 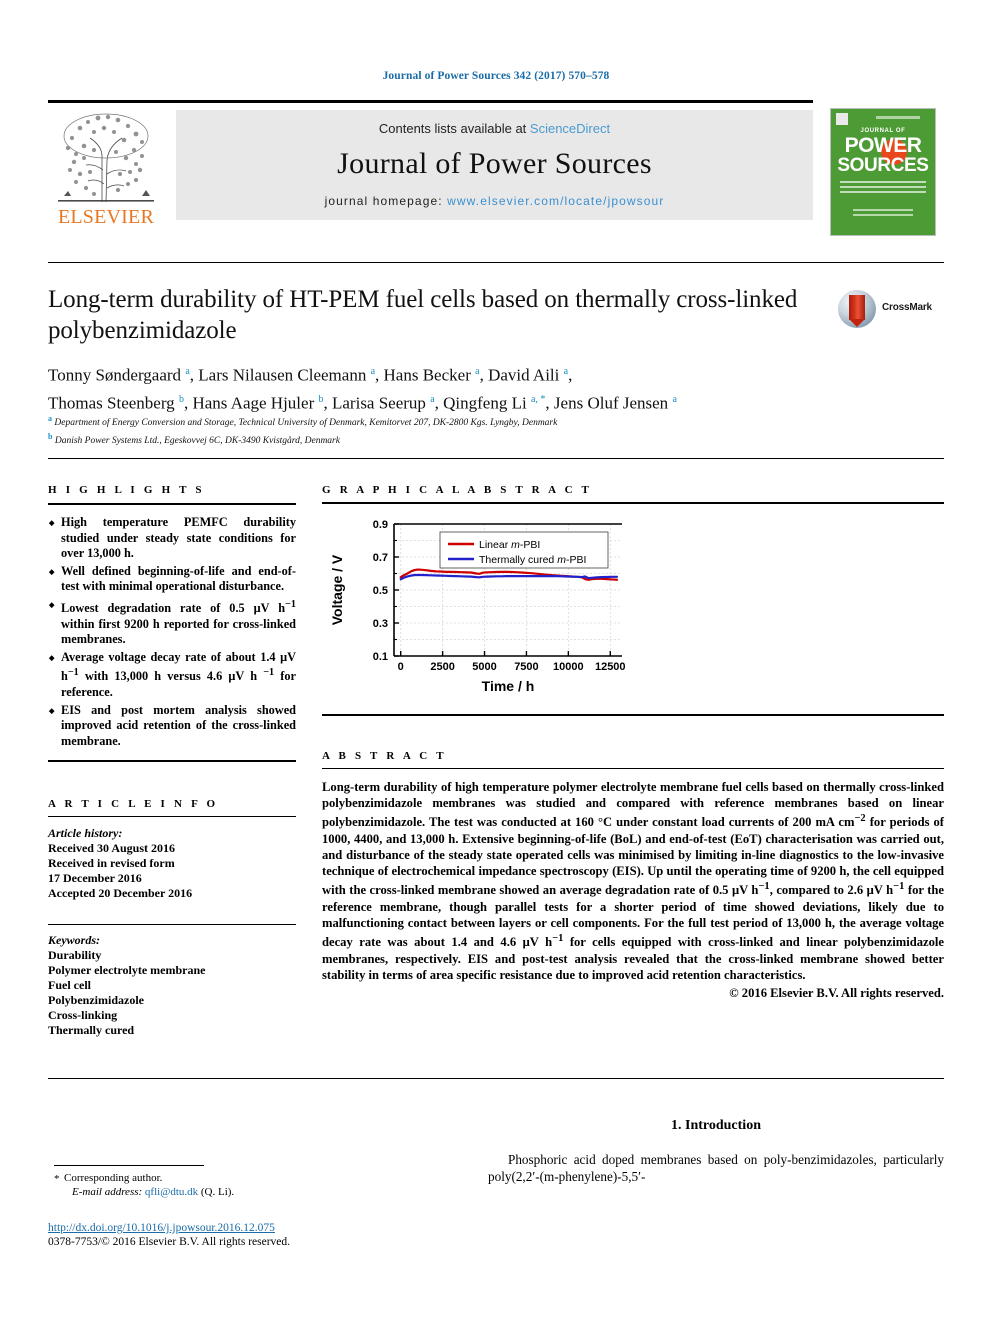 What do you see at coordinates (457, 490) in the screenshot?
I see `graphical-abstract-heading: G R A P H I C A L A B S T R A C T` at bounding box center [457, 490].